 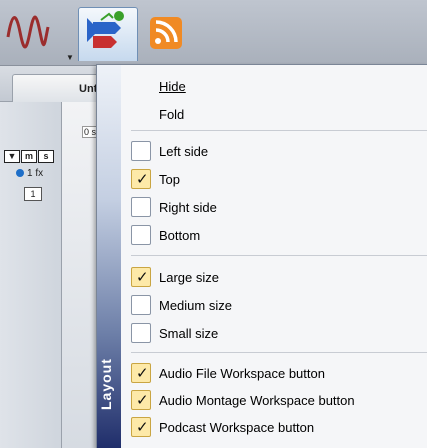 What do you see at coordinates (188, 207) in the screenshot?
I see `menu-item-label: Right side` at bounding box center [188, 207].